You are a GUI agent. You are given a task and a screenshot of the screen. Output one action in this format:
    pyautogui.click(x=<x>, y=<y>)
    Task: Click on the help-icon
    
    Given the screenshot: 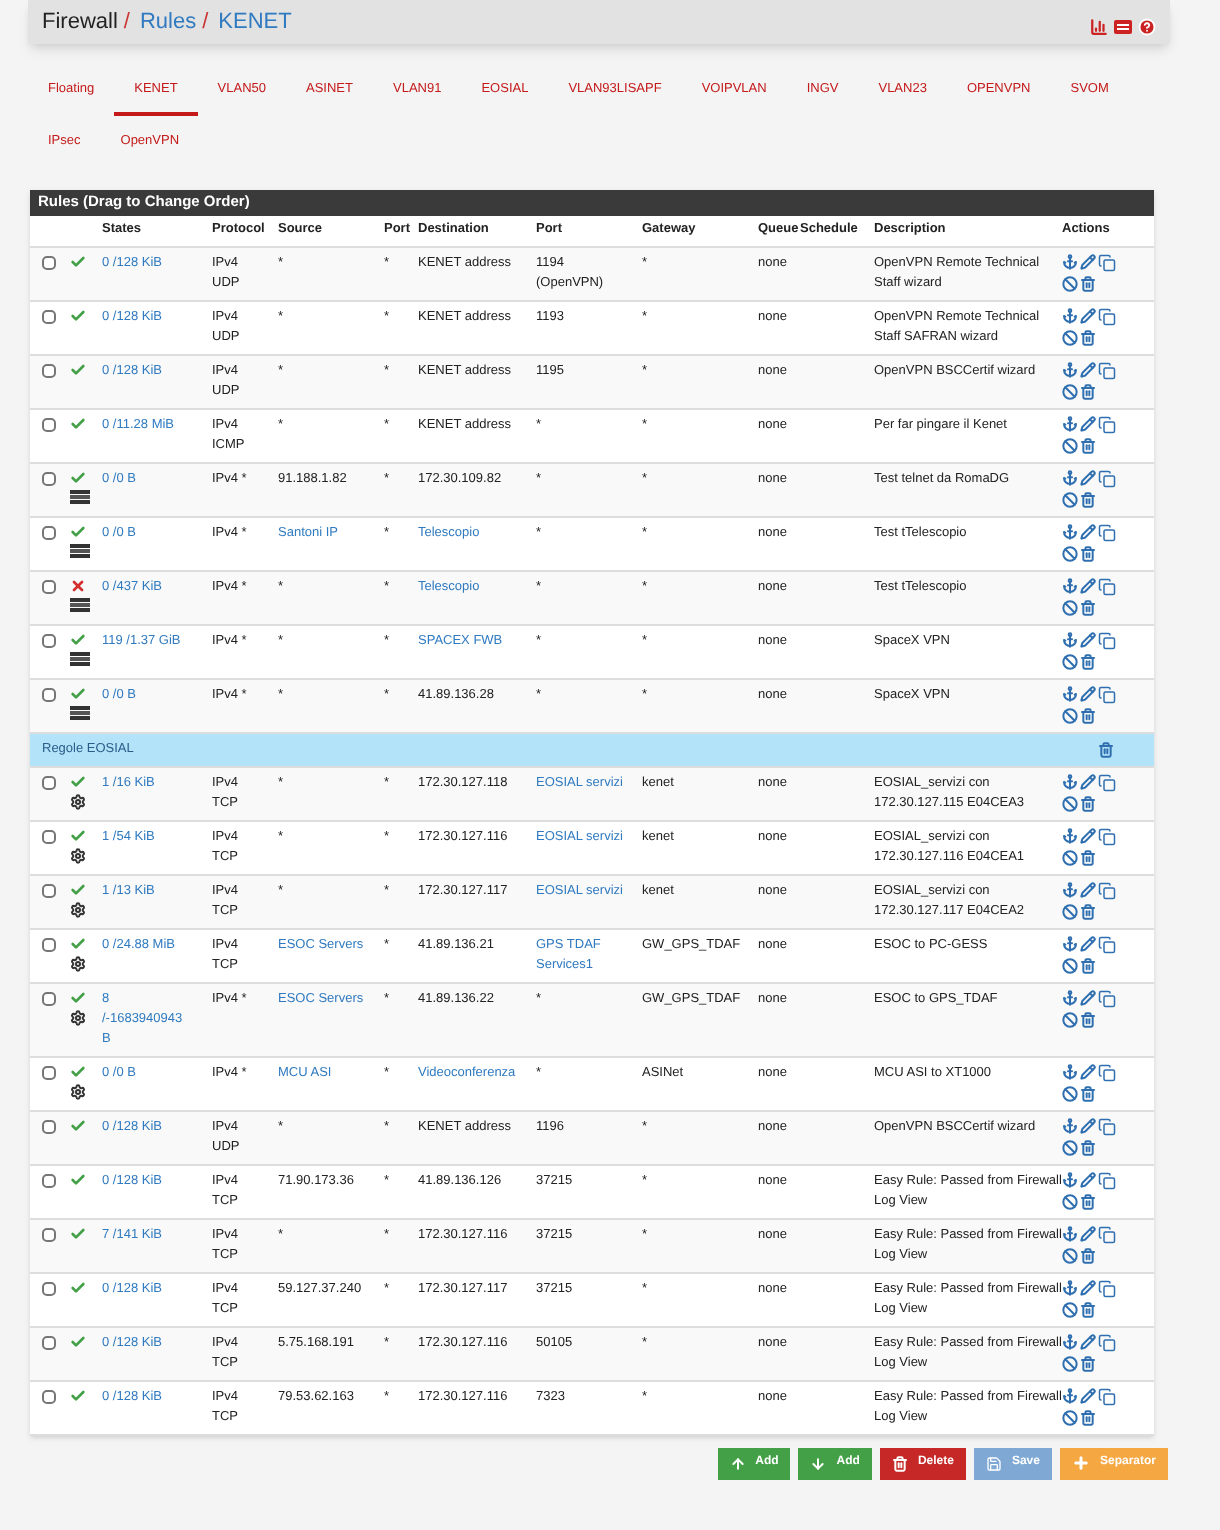 What is the action you would take?
    pyautogui.click(x=1147, y=26)
    